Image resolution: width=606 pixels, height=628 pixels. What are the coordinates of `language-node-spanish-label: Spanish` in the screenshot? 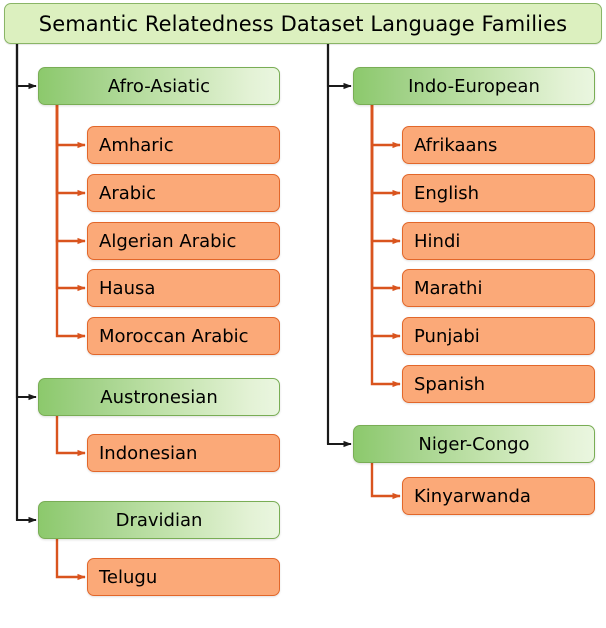 It's located at (450, 384).